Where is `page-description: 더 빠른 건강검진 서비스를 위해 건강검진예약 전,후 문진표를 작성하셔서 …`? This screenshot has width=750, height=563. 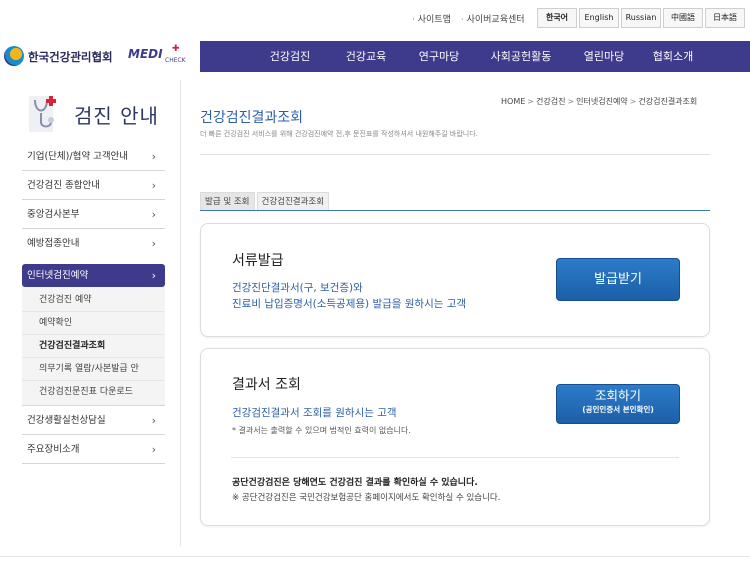
page-description: 더 빠른 건강검진 서비스를 위해 건강검진예약 전,후 문진표를 작성하셔서 … is located at coordinates (339, 134).